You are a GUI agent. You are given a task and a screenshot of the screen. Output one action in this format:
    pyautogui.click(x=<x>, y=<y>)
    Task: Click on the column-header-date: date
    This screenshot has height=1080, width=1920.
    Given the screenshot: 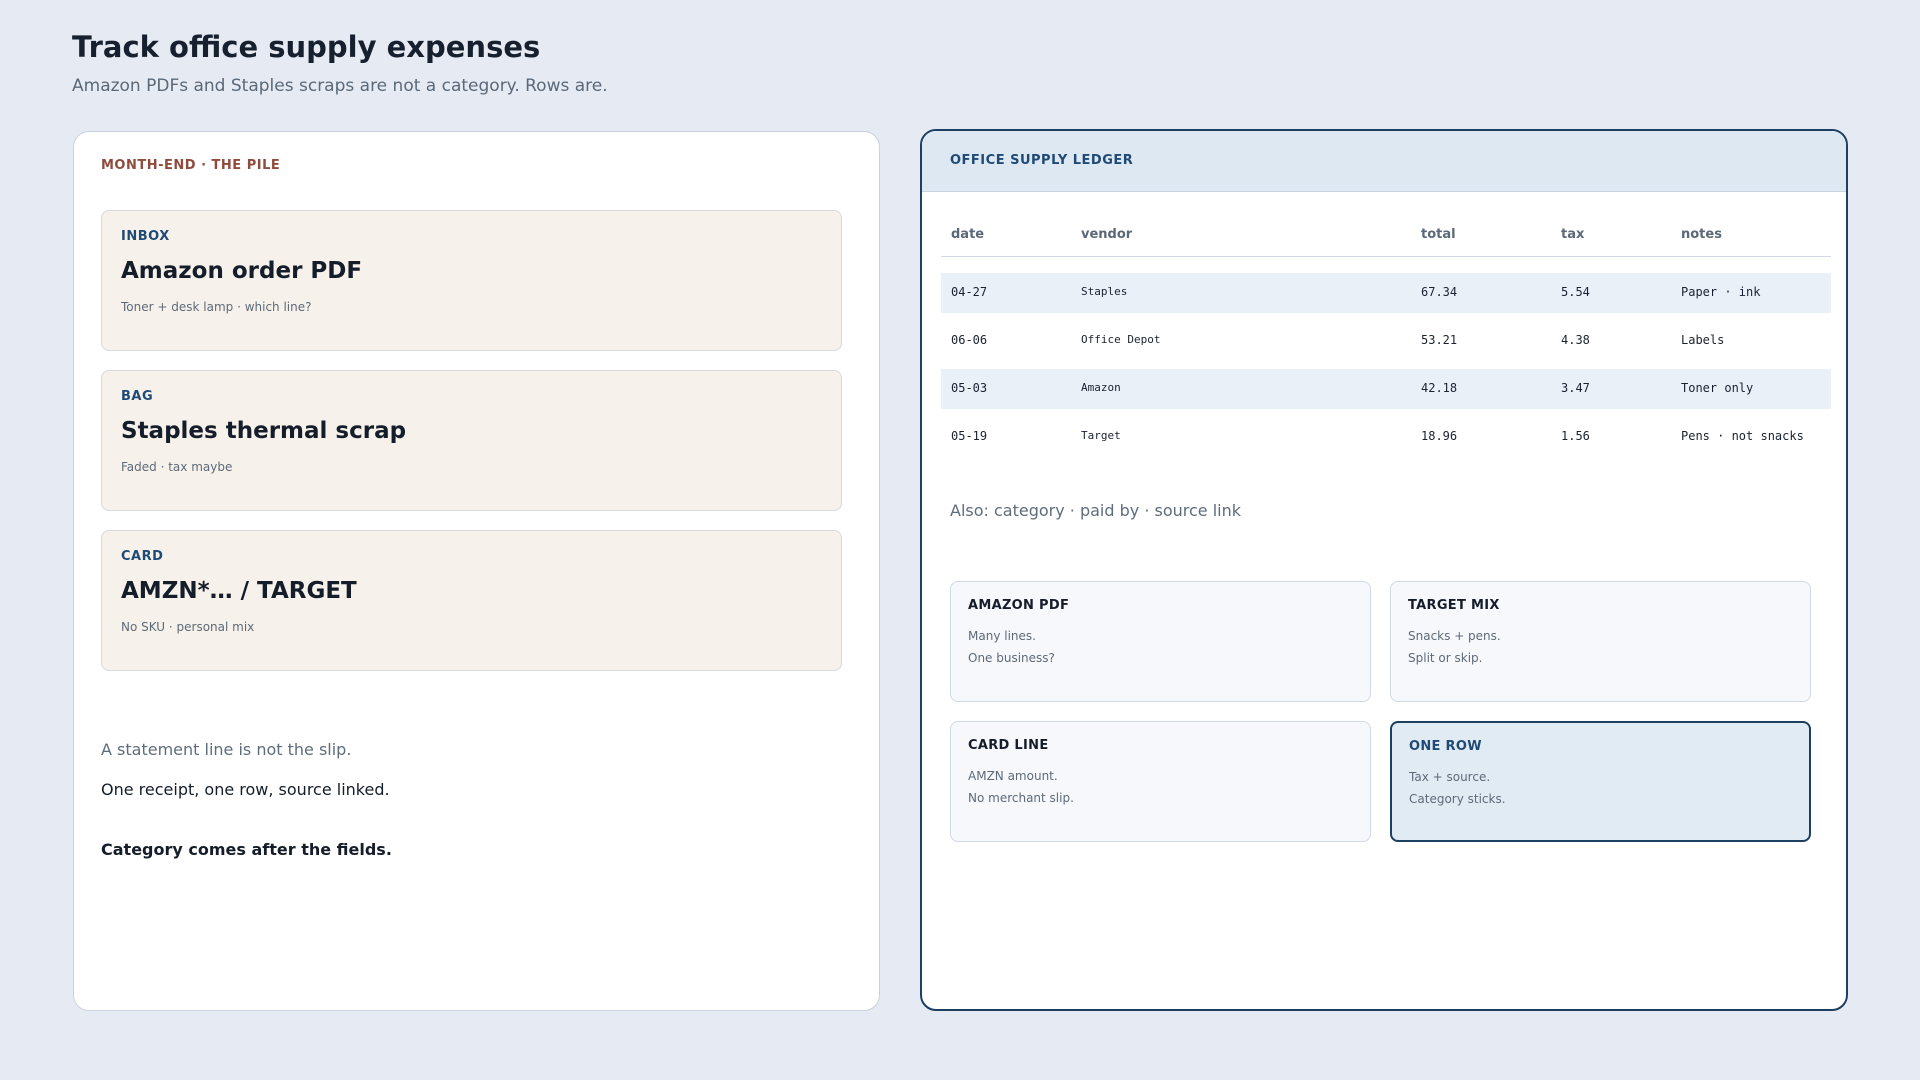 What is the action you would take?
    pyautogui.click(x=967, y=234)
    